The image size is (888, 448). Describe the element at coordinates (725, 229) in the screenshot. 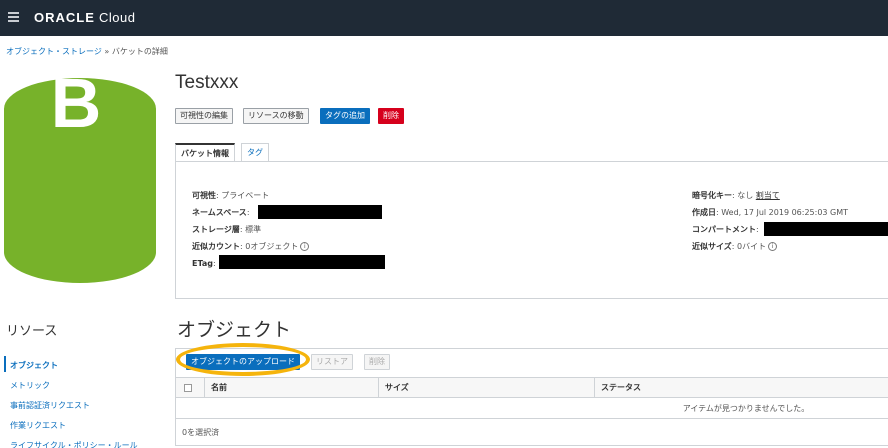

I see `compartment-row: コンパートメント:` at that location.